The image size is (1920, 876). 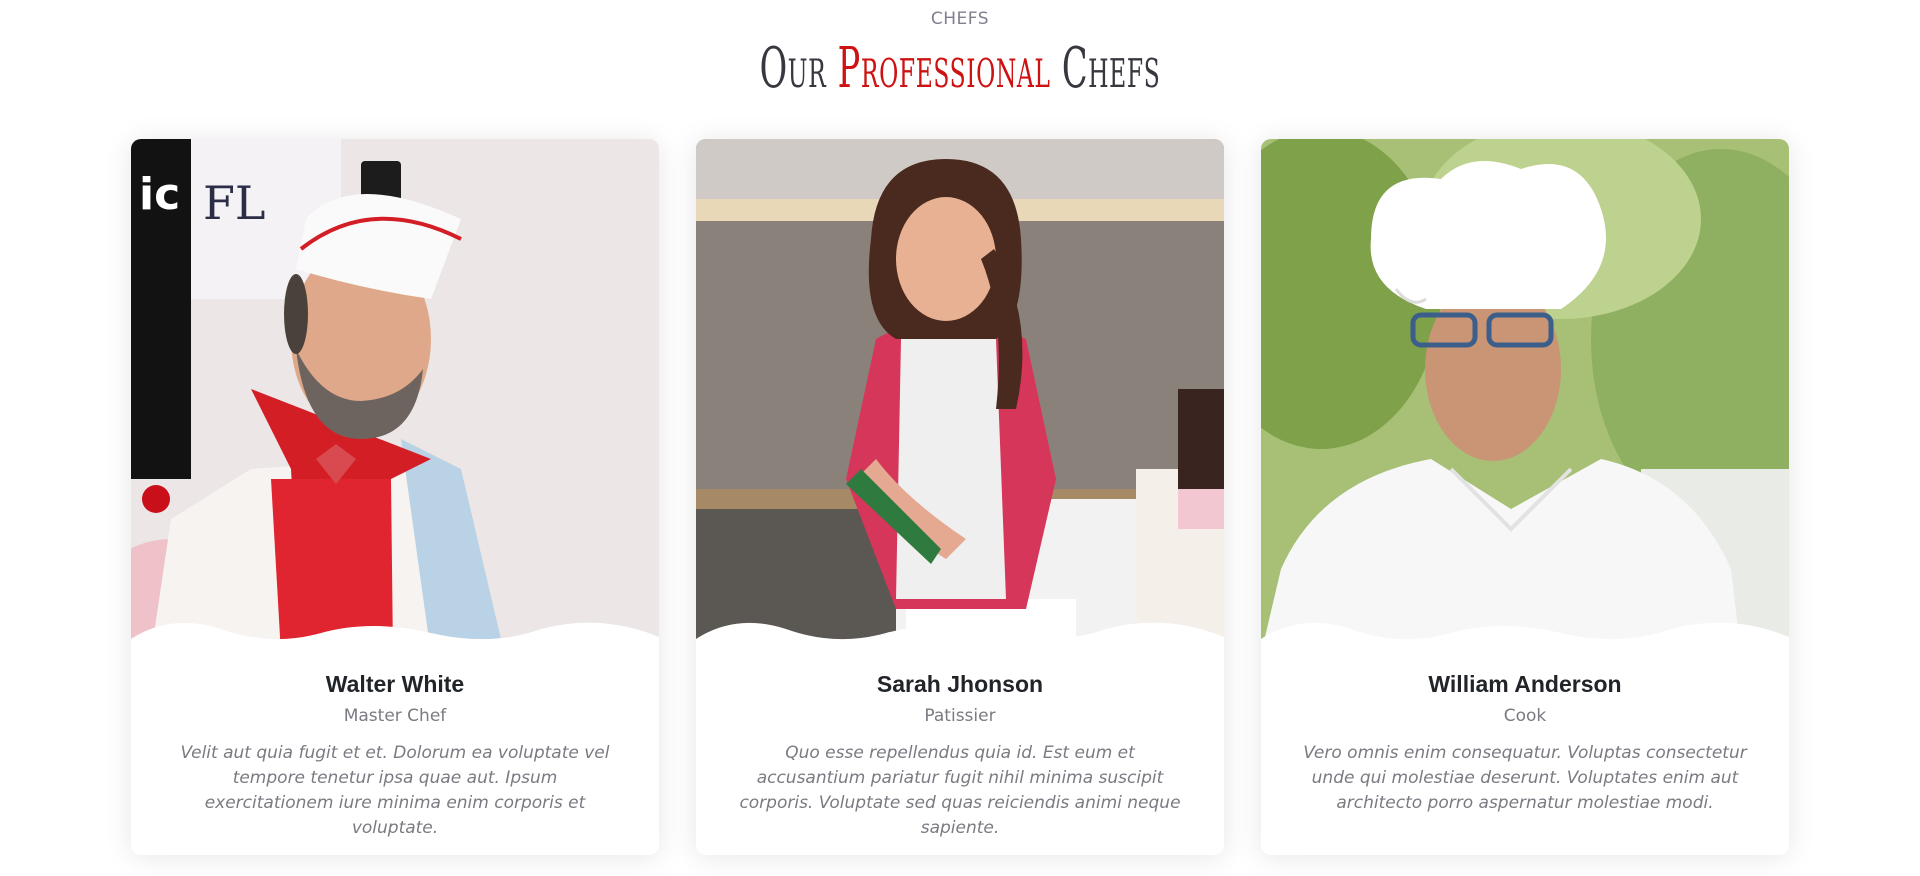 I want to click on chef-name: Sarah Jhonson, so click(x=960, y=684).